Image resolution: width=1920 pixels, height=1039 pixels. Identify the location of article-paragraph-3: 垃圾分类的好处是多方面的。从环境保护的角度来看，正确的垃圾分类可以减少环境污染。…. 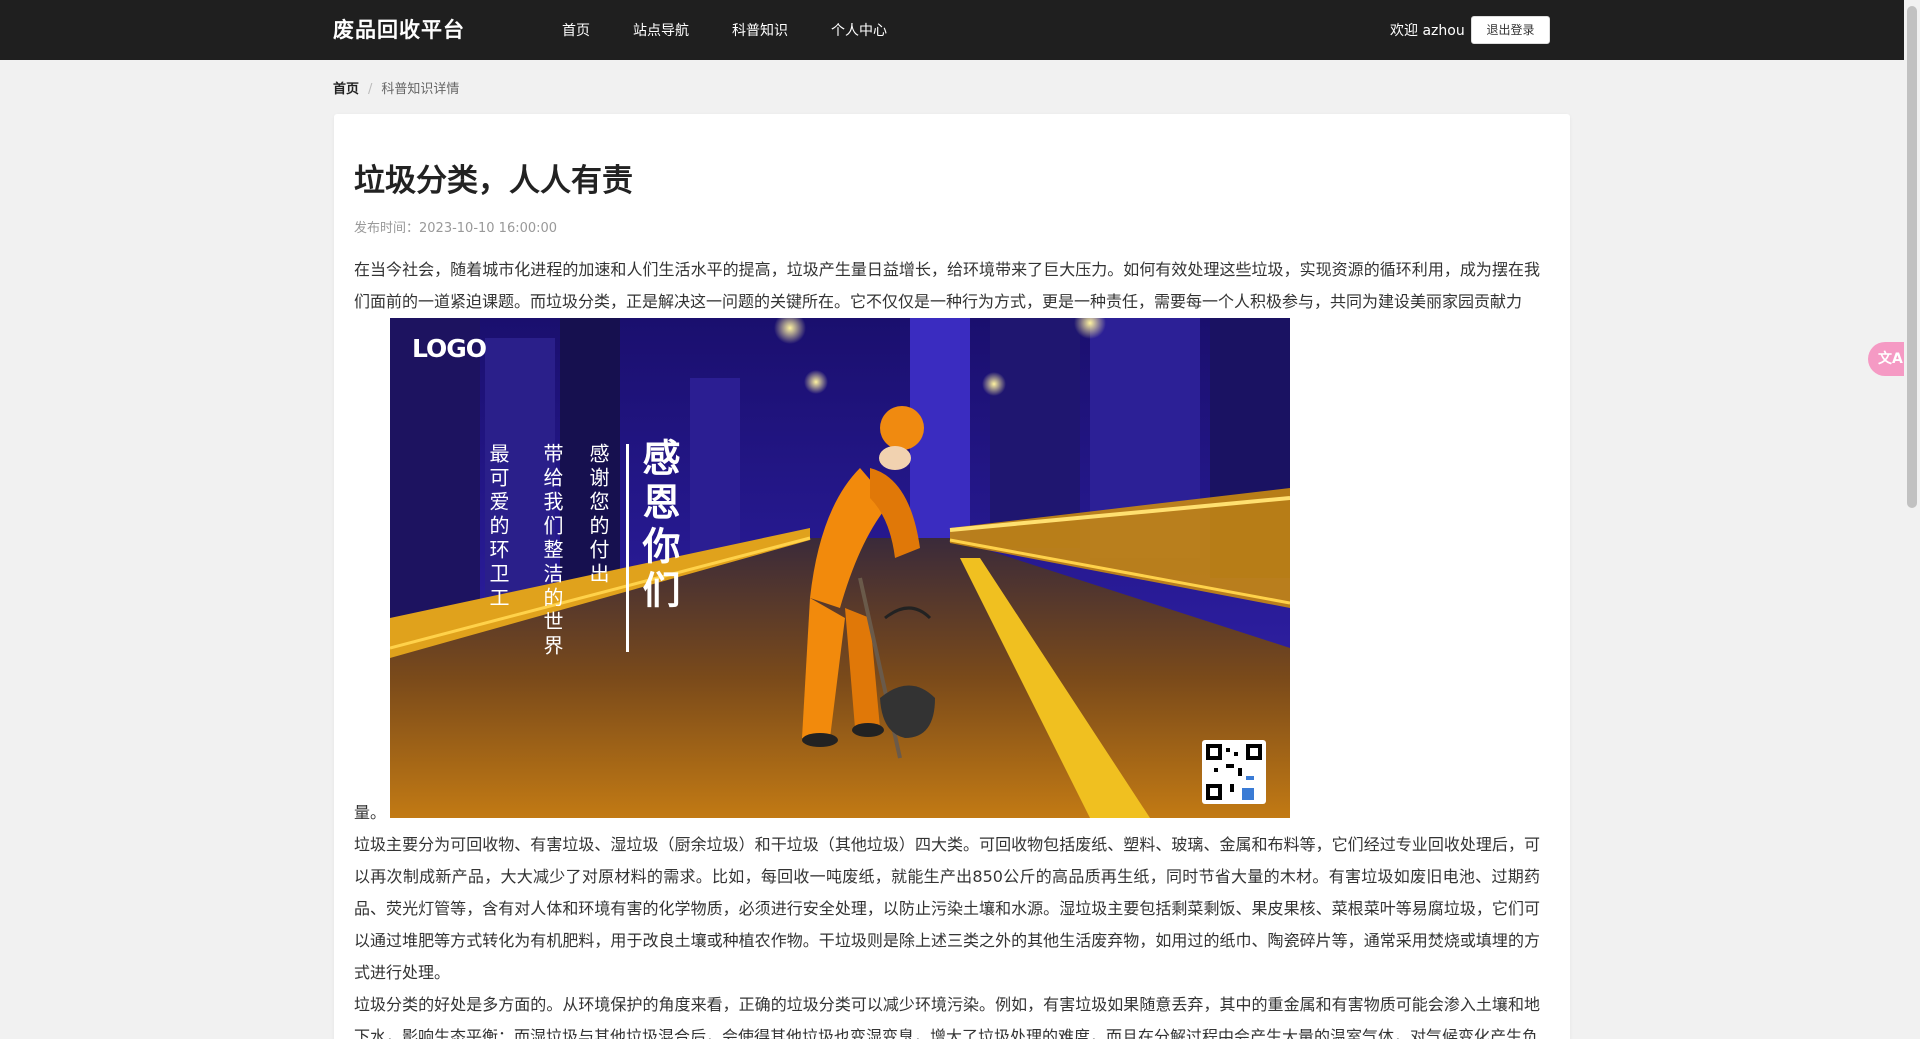
(947, 1017).